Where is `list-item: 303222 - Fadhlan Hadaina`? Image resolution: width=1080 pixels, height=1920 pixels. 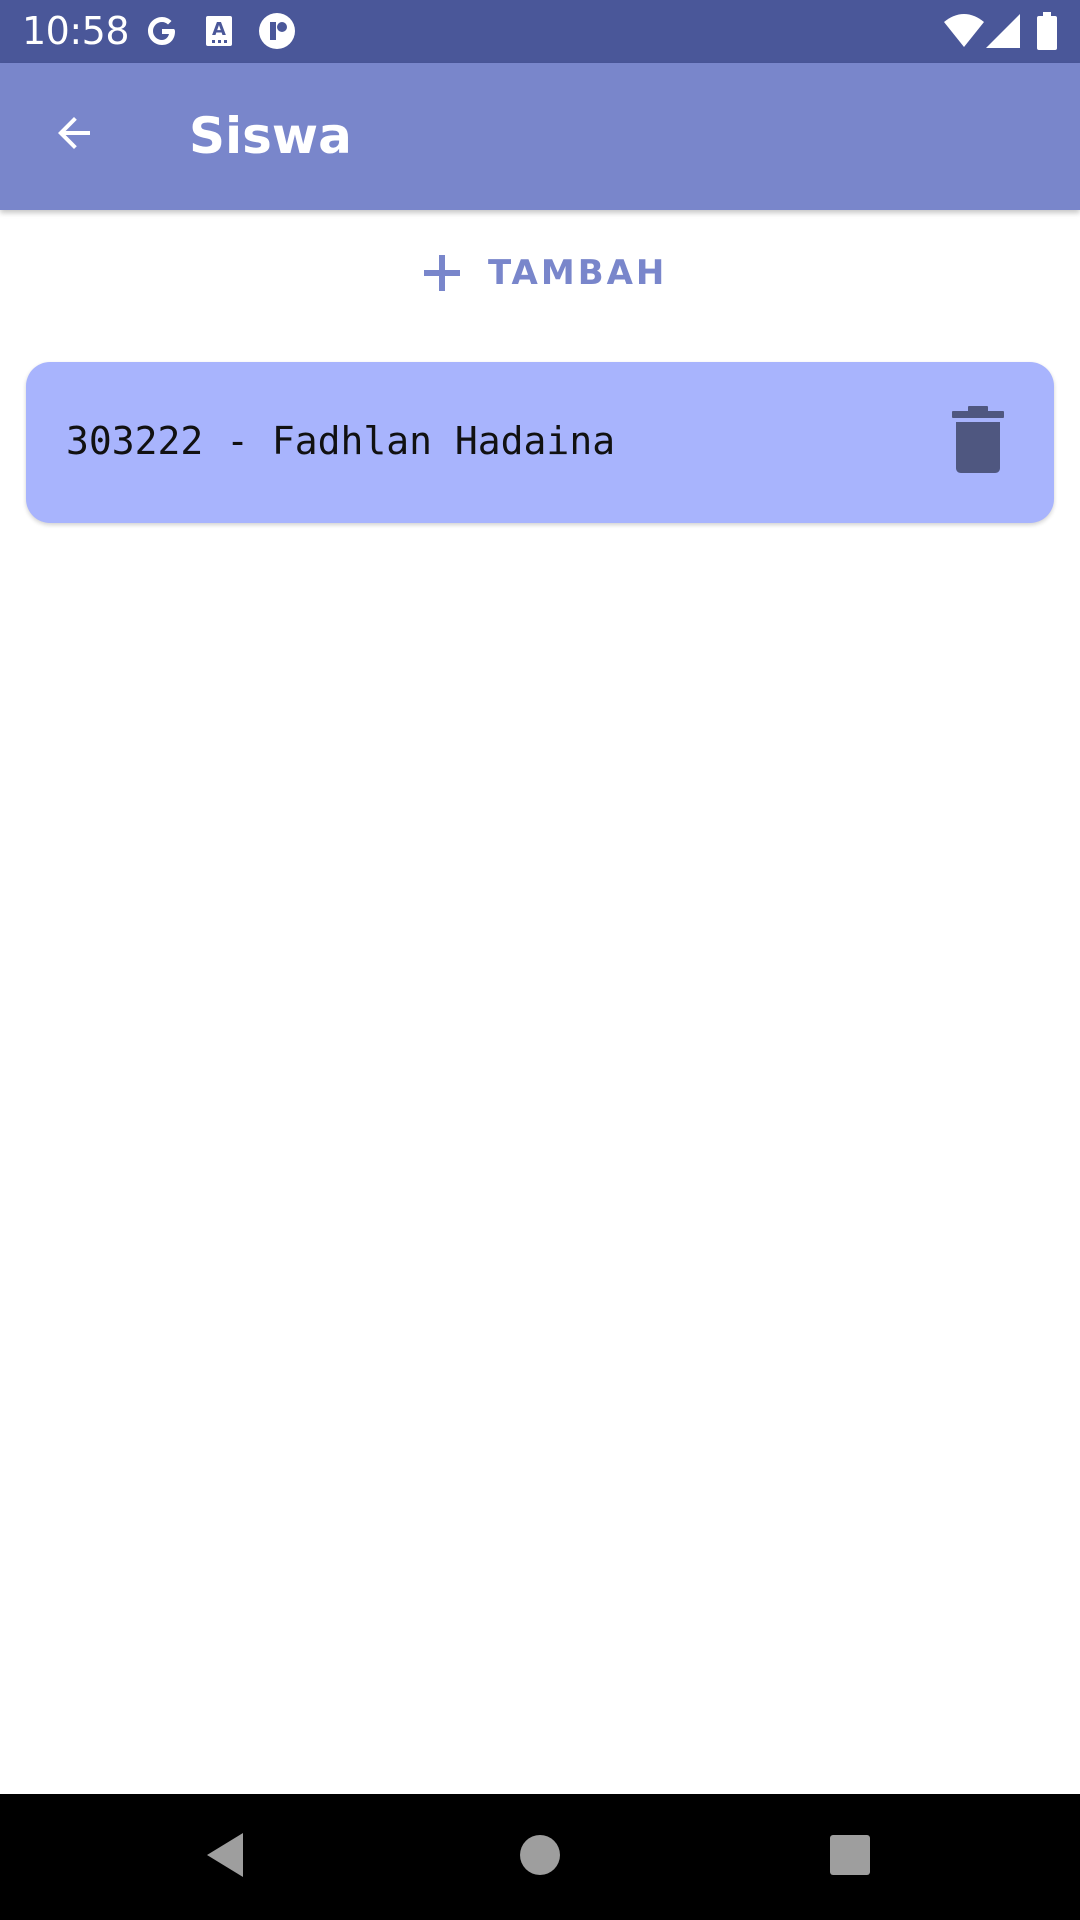 list-item: 303222 - Fadhlan Hadaina is located at coordinates (540, 442).